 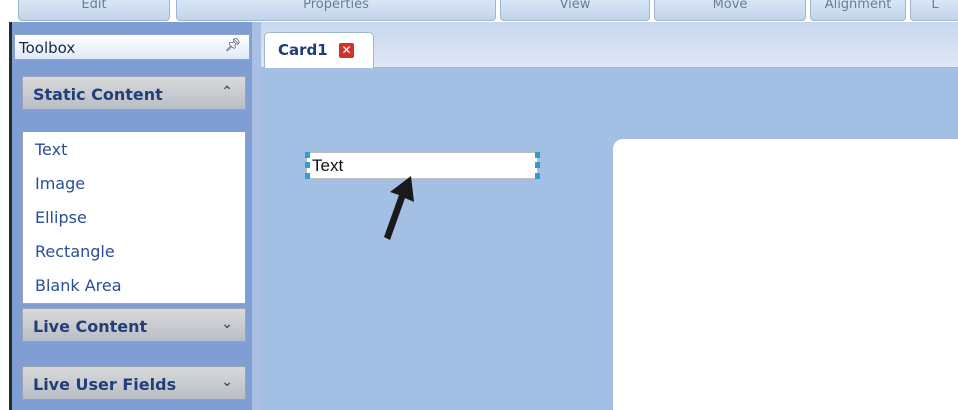 I want to click on ribbon-tab-label: Properties, so click(x=336, y=6).